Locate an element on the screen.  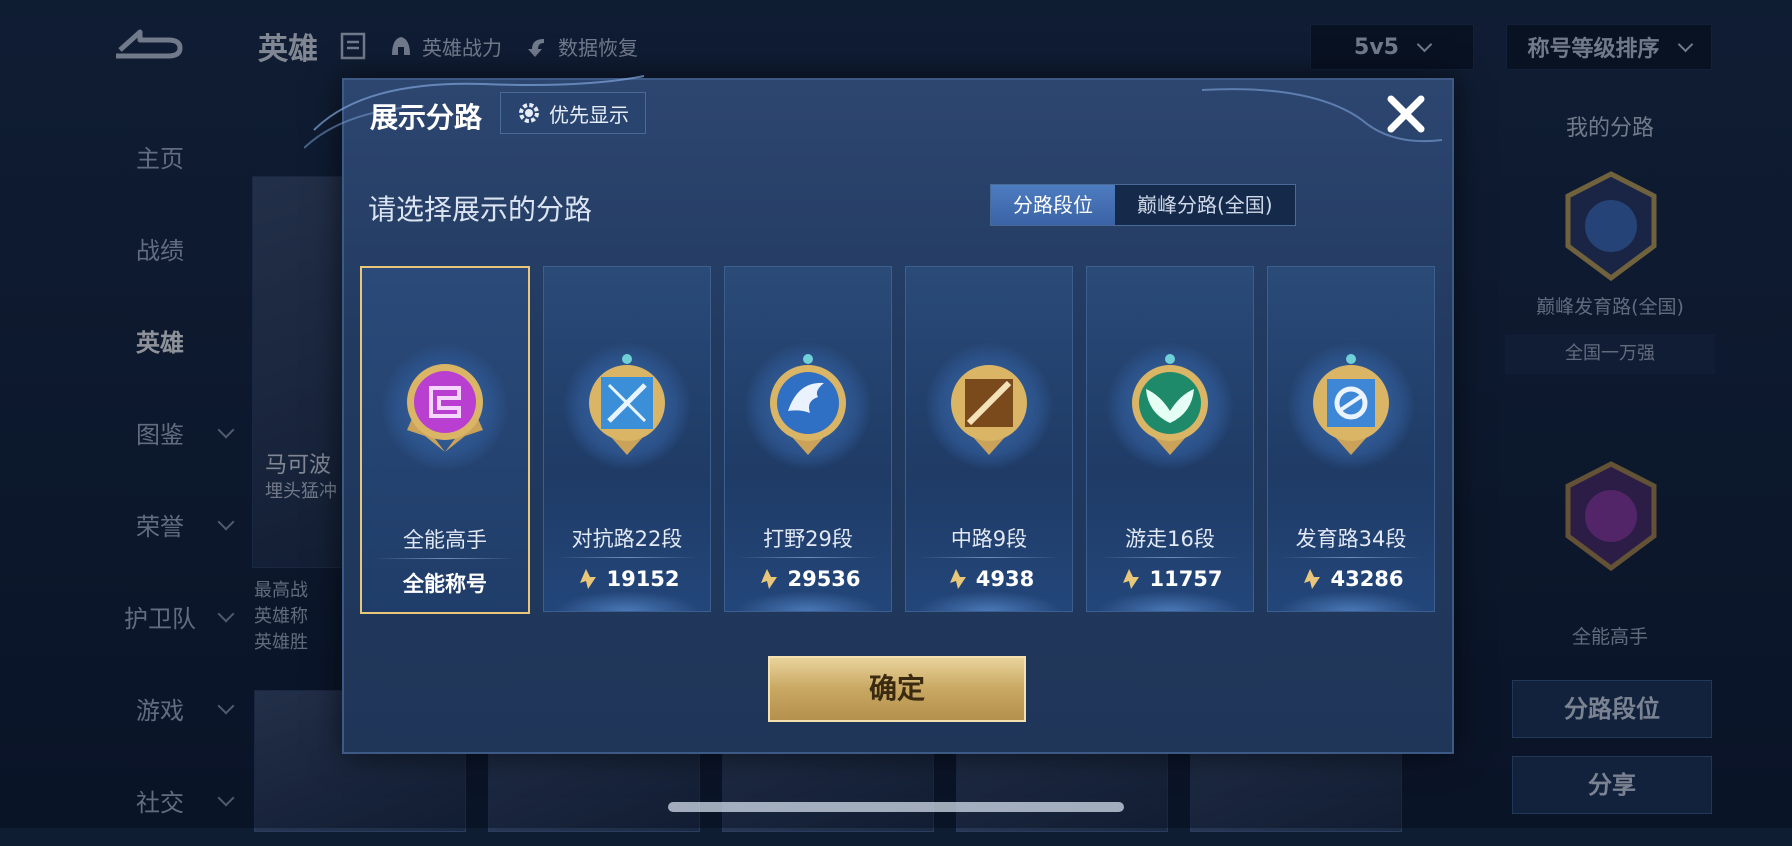
roam-badge-icon is located at coordinates (1170, 404).